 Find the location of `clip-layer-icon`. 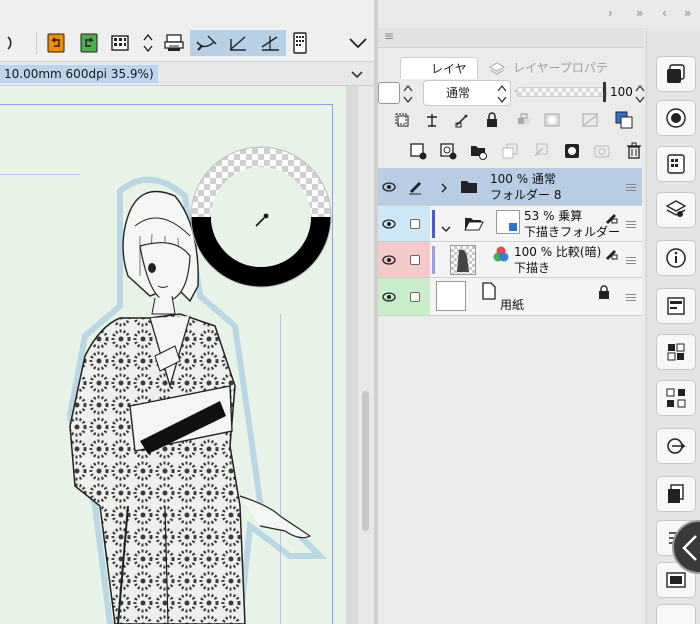

clip-layer-icon is located at coordinates (402, 120).